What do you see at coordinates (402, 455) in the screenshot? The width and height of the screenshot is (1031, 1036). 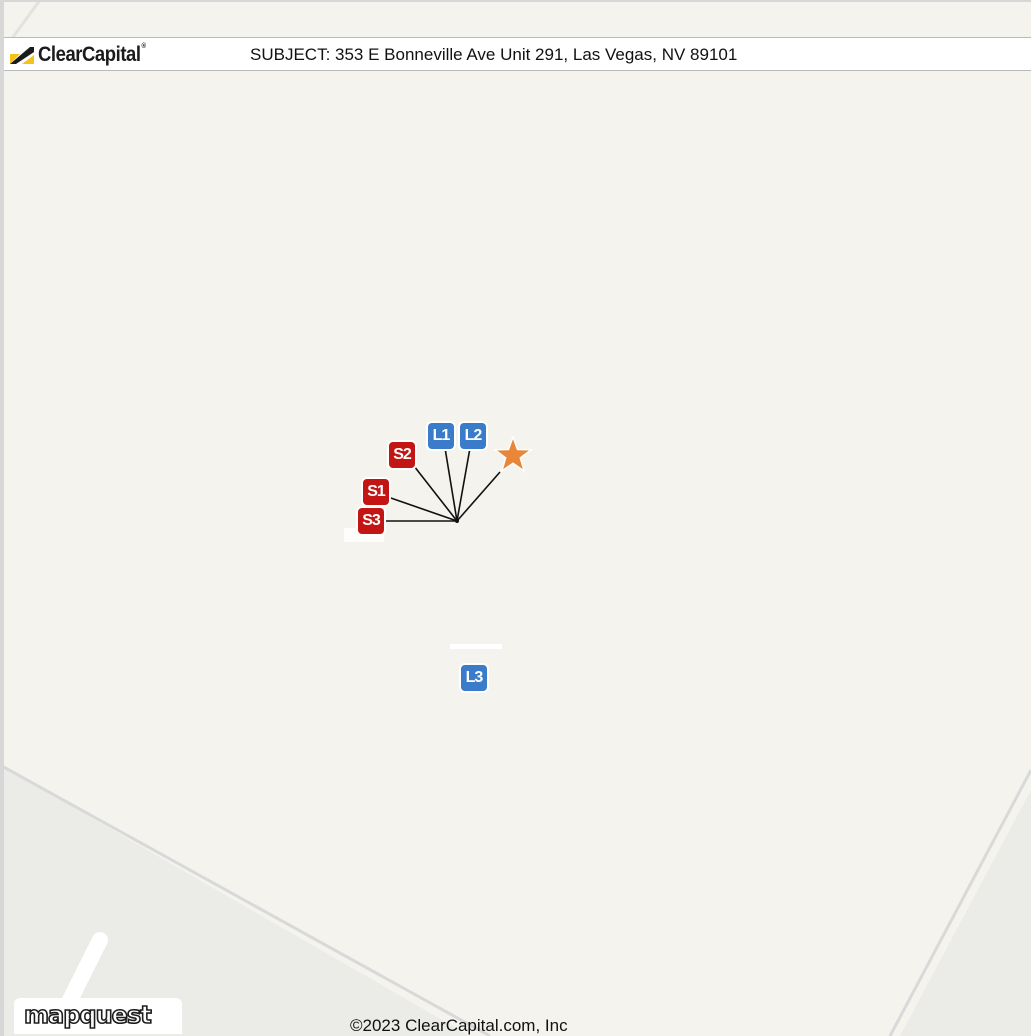 I see `sale-marker-s2: S2` at bounding box center [402, 455].